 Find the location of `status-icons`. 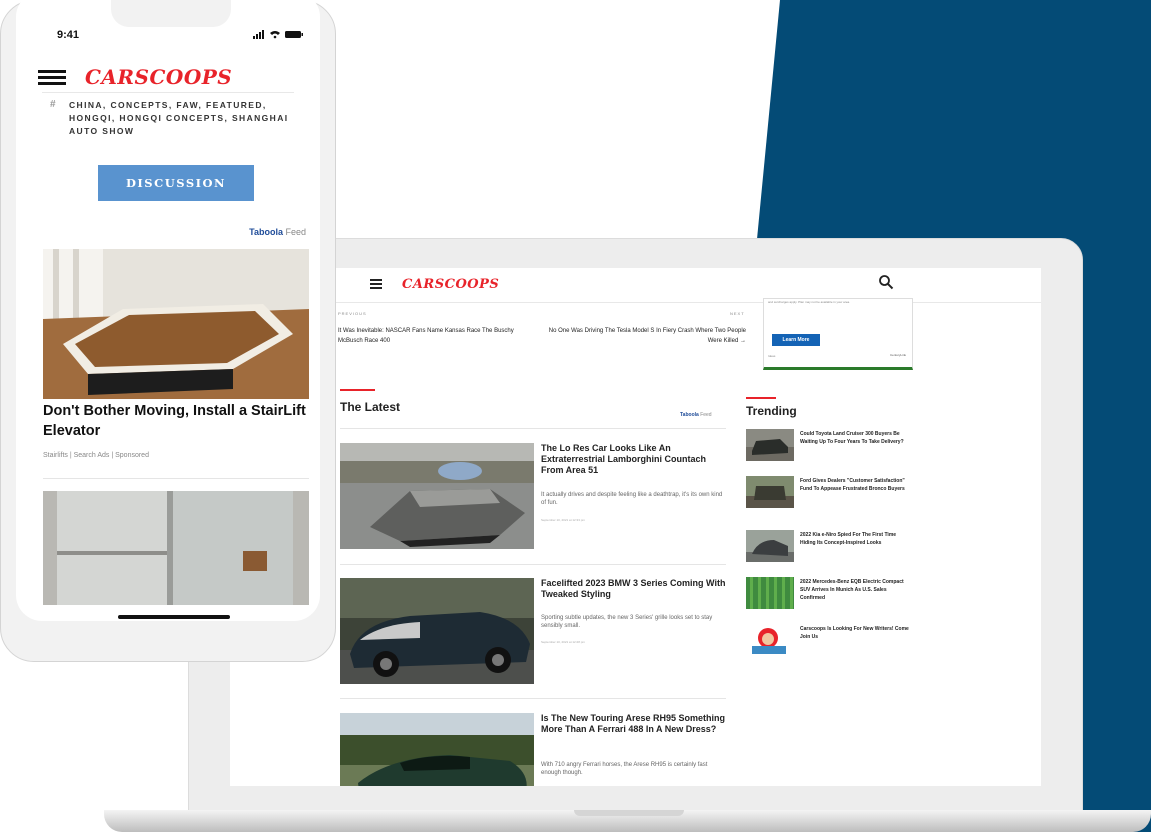

status-icons is located at coordinates (278, 34).